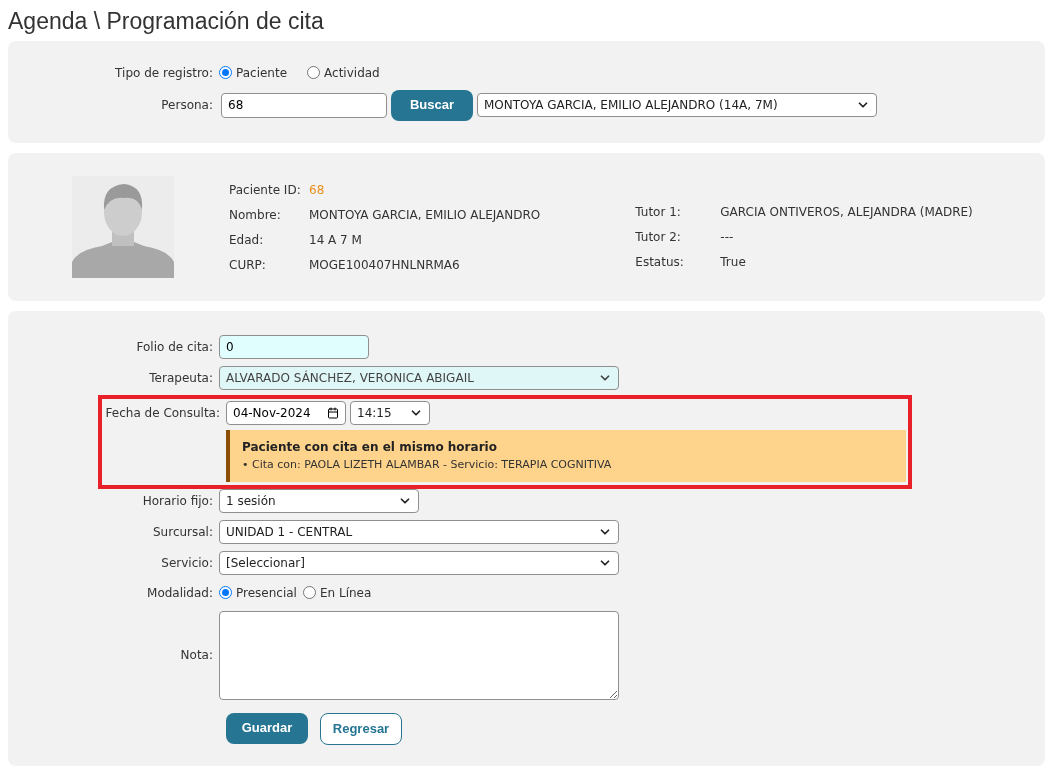 This screenshot has width=1053, height=779. What do you see at coordinates (262, 73) in the screenshot?
I see `radio-label: Paciente` at bounding box center [262, 73].